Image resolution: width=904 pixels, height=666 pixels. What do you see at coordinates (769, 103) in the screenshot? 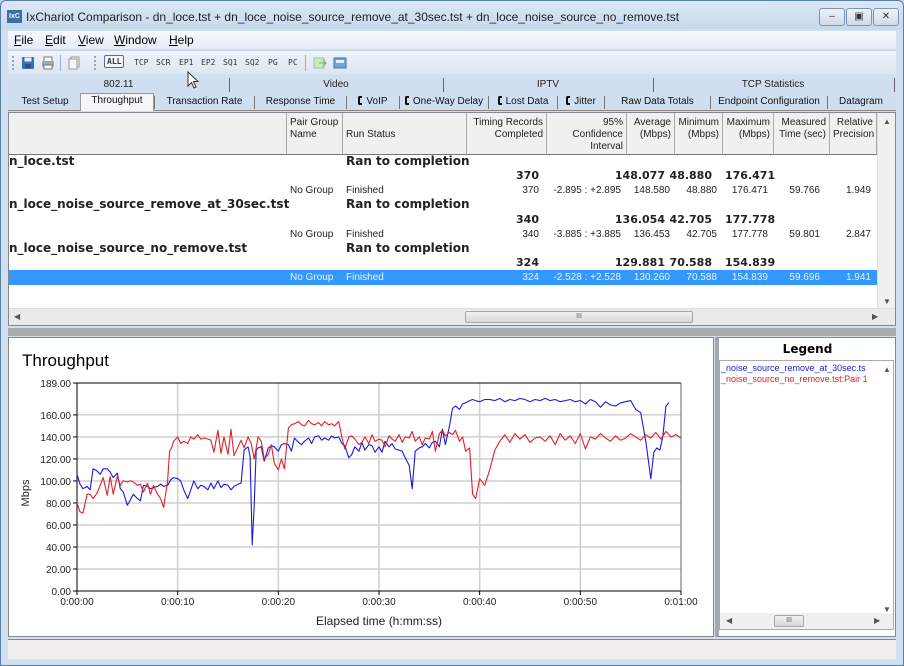
I see `tab-endpoint-configuration: Endpoint Configuration` at bounding box center [769, 103].